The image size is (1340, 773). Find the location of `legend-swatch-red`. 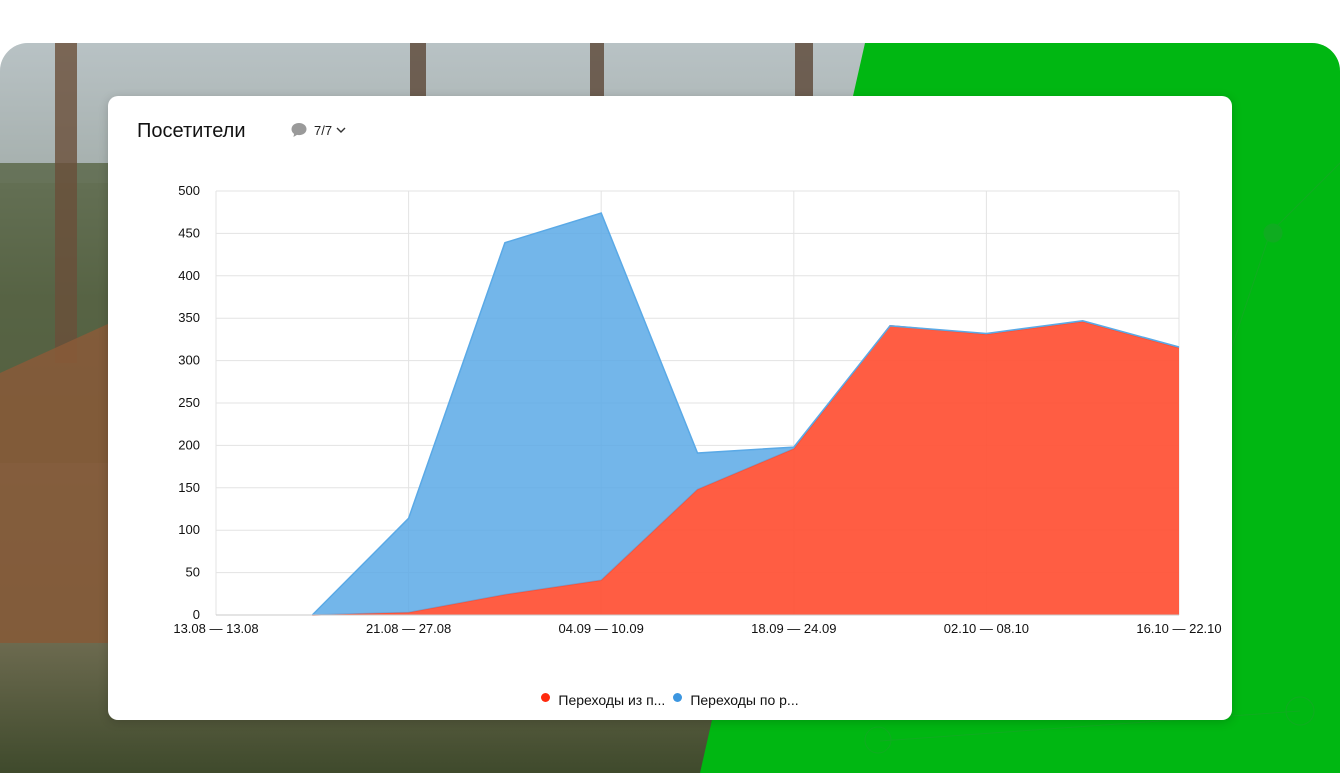

legend-swatch-red is located at coordinates (546, 697).